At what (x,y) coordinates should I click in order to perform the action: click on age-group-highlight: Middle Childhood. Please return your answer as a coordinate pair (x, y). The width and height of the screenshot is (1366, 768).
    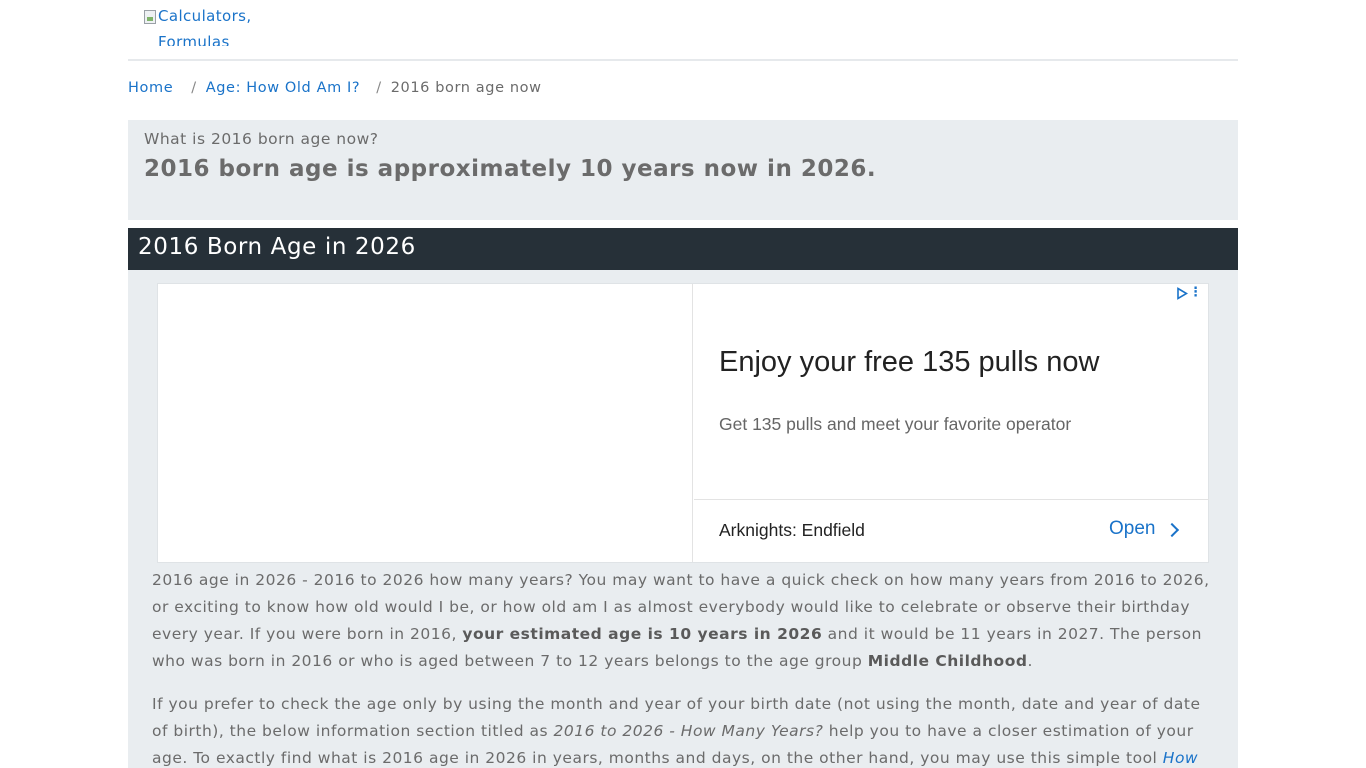
    Looking at the image, I should click on (947, 661).